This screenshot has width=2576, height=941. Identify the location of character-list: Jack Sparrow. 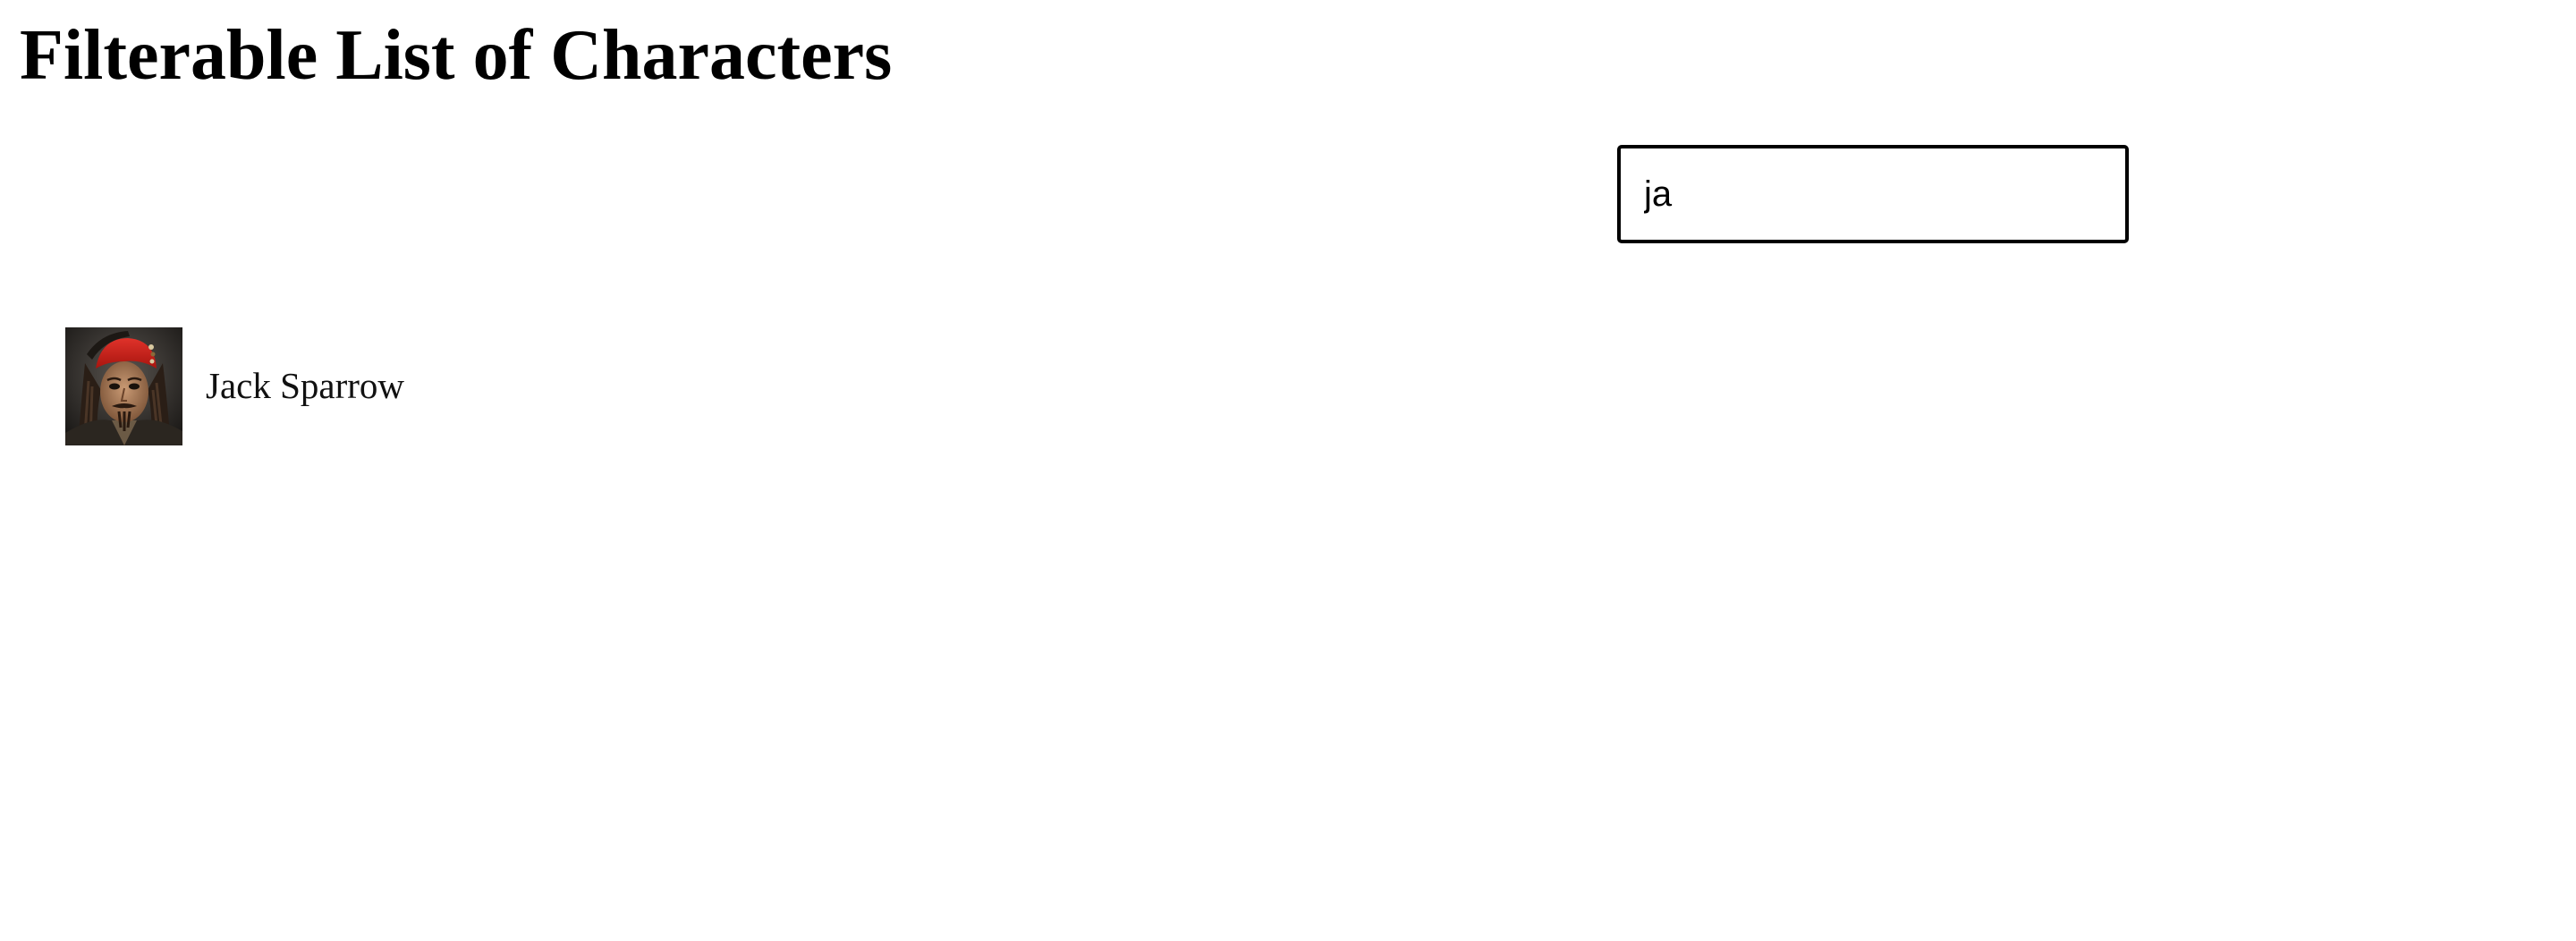
(268, 386).